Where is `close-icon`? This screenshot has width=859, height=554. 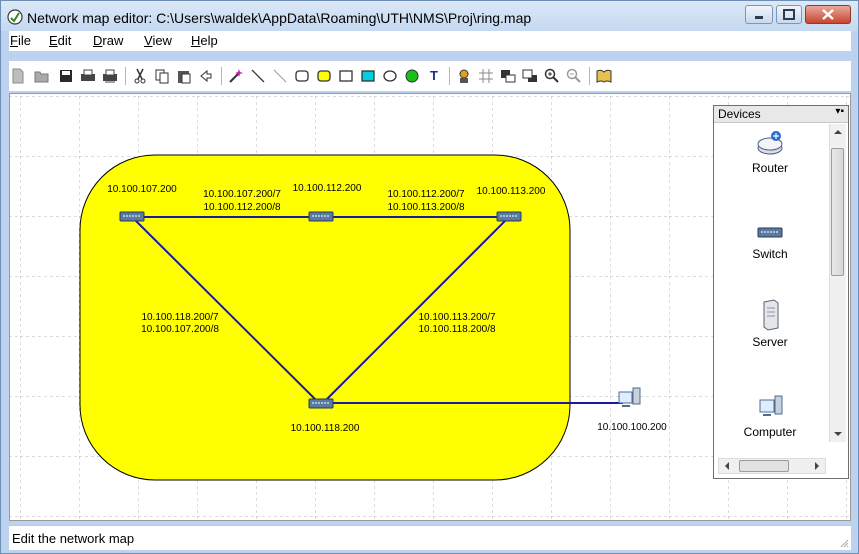
close-icon is located at coordinates (828, 14).